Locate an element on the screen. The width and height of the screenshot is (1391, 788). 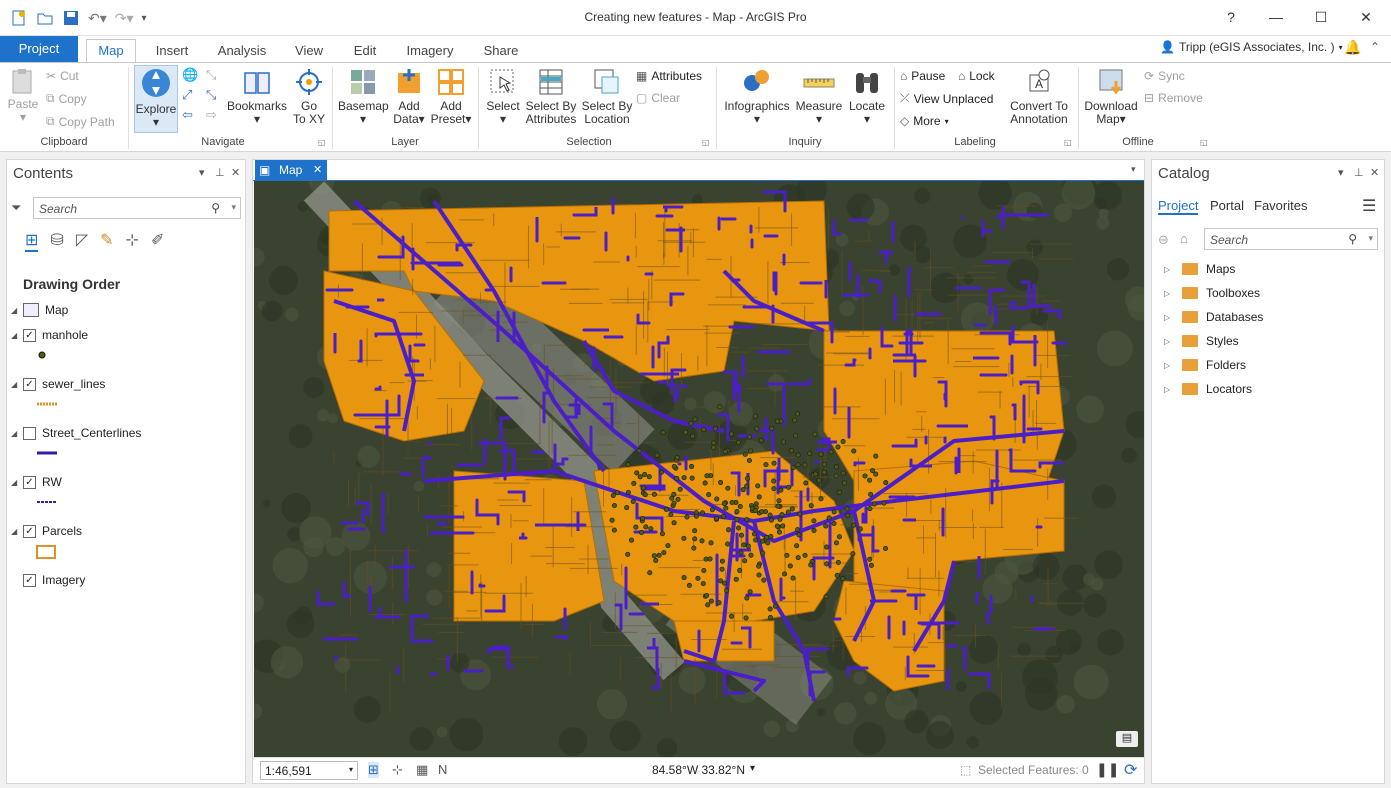
attributes-button: ▦ Attributes is located at coordinates (669, 76).